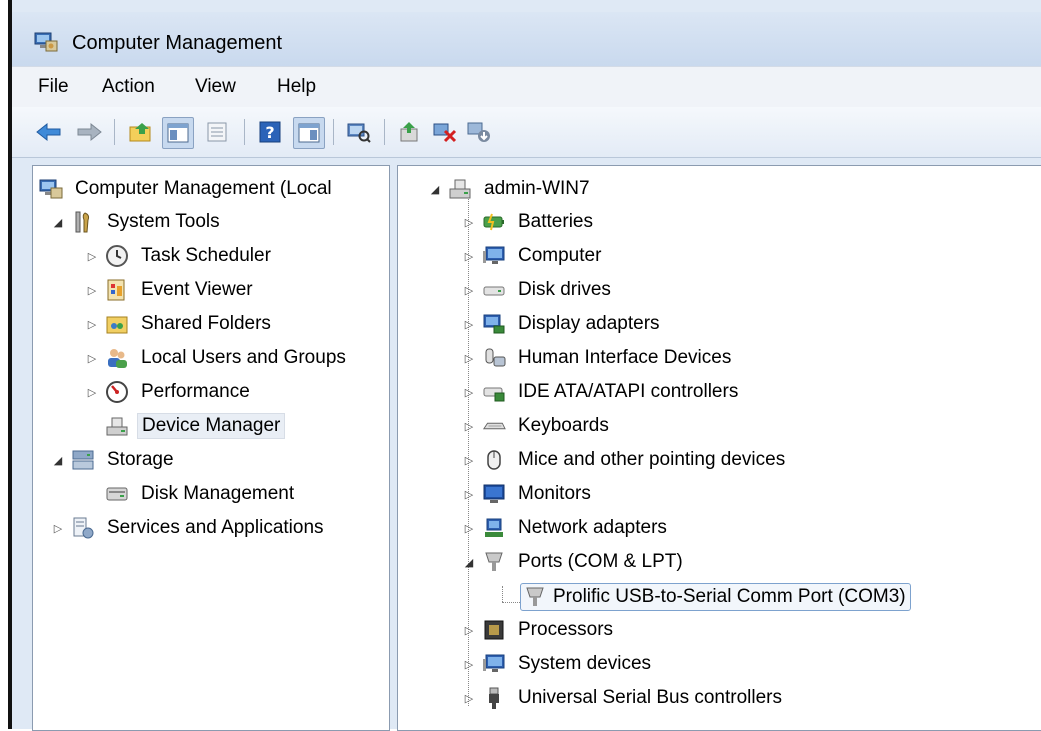 This screenshot has height=731, width=1041. Describe the element at coordinates (128, 87) in the screenshot. I see `menu-action: Action` at that location.